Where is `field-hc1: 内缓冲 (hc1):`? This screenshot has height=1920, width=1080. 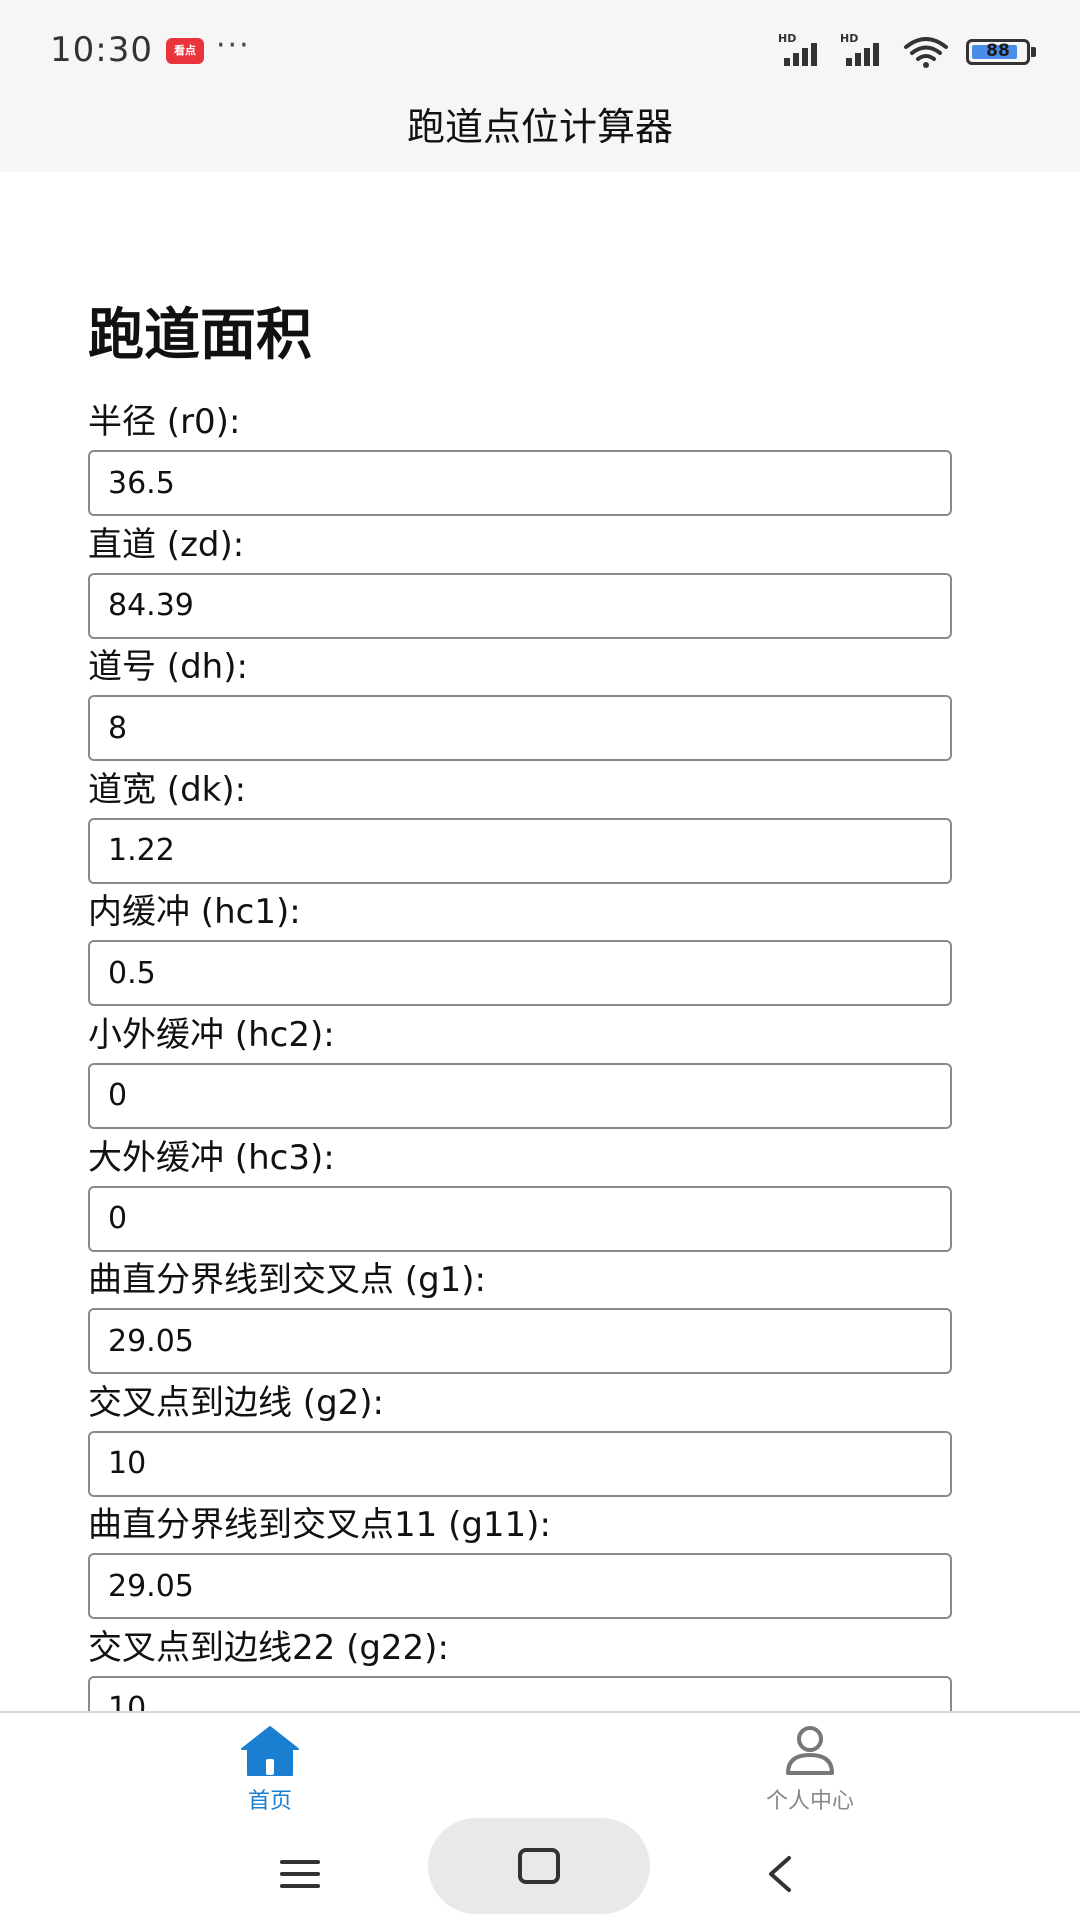 field-hc1: 内缓冲 (hc1): is located at coordinates (520, 953).